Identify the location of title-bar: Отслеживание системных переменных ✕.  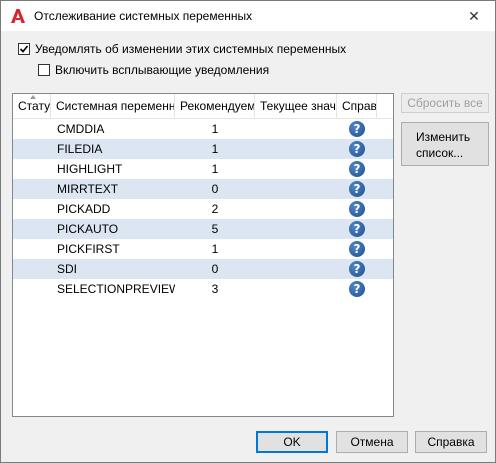
(248, 16).